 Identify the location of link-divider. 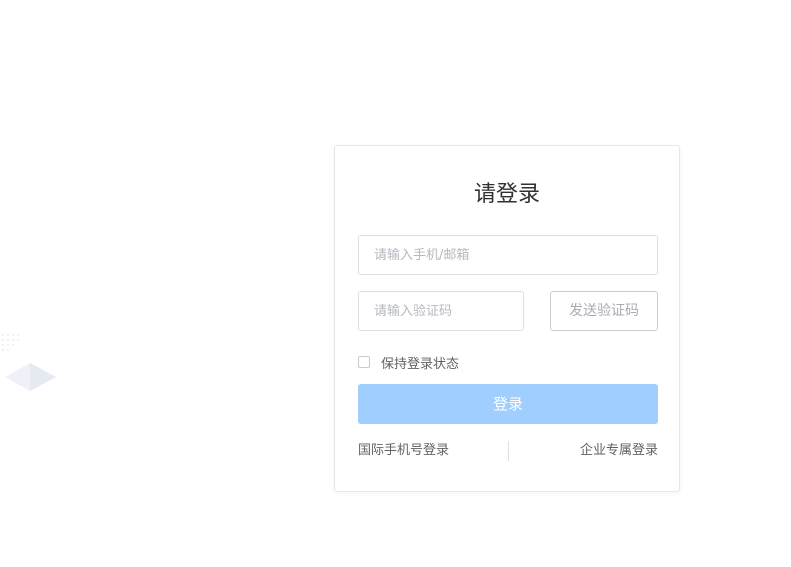
(508, 451).